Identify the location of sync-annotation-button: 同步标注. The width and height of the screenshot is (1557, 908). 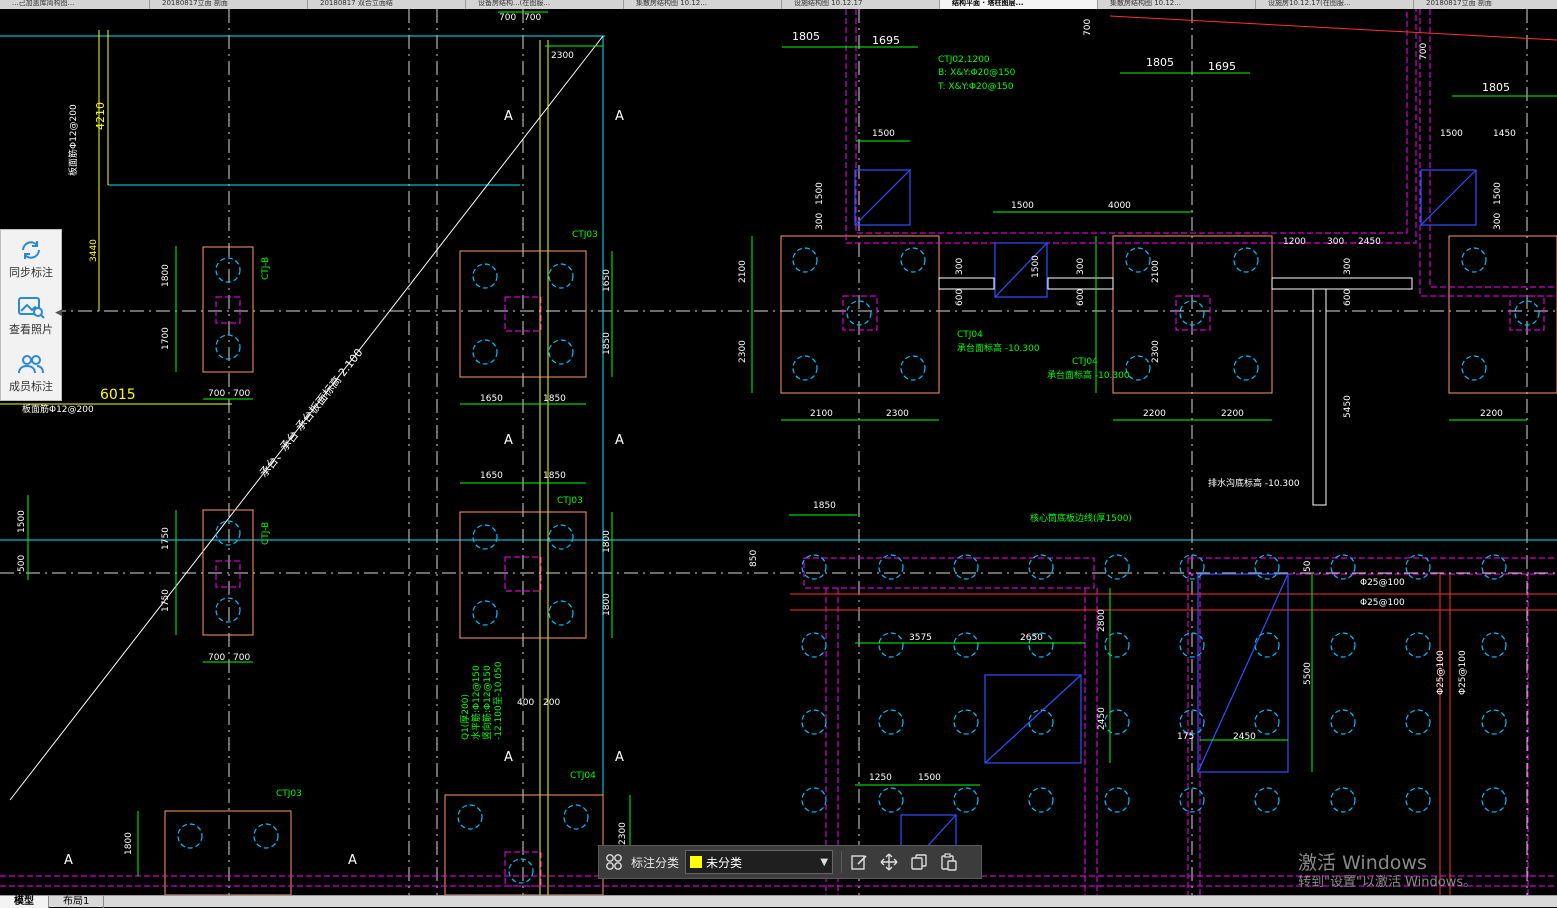
(31, 258).